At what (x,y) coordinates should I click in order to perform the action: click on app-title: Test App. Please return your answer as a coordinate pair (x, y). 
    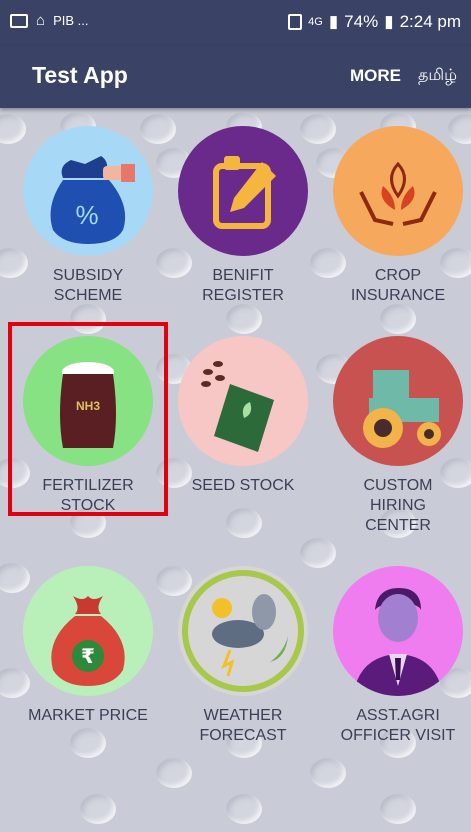
    Looking at the image, I should click on (80, 75).